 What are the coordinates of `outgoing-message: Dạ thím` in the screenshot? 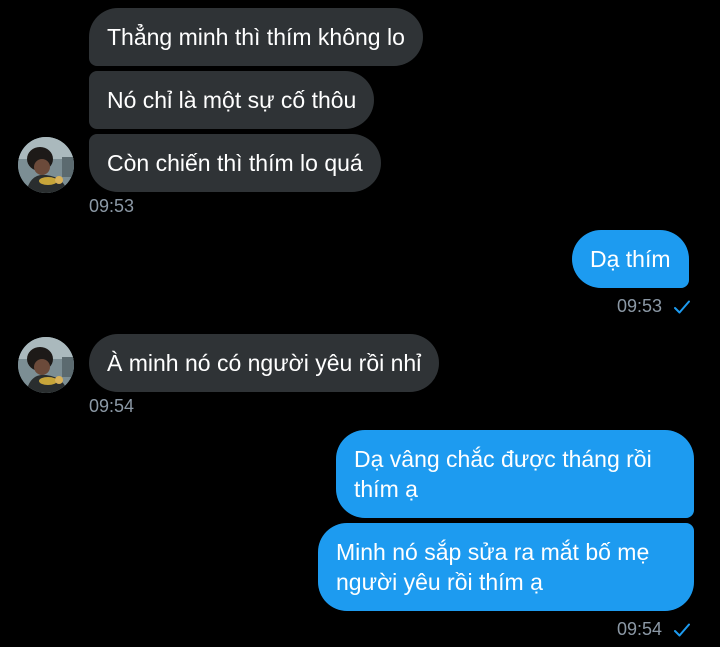 It's located at (630, 259).